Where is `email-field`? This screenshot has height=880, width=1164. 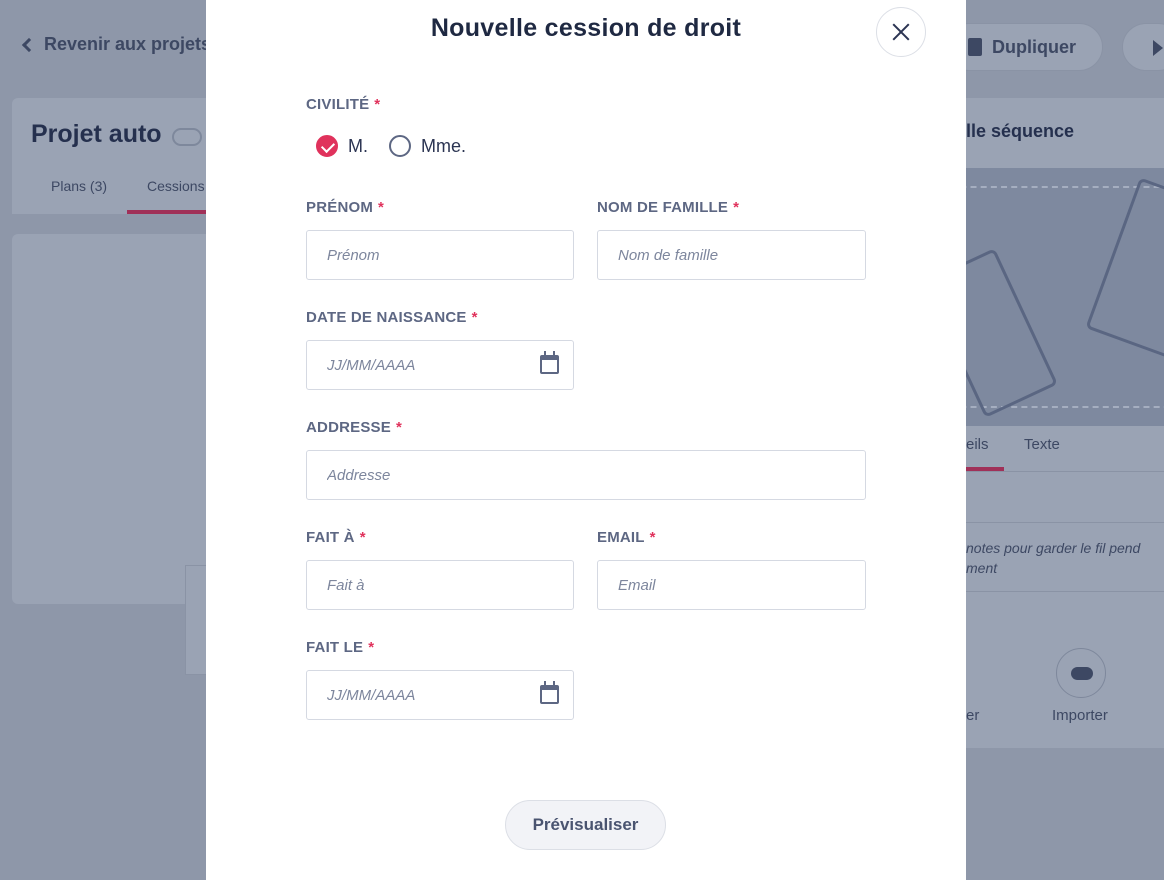
email-field is located at coordinates (731, 585).